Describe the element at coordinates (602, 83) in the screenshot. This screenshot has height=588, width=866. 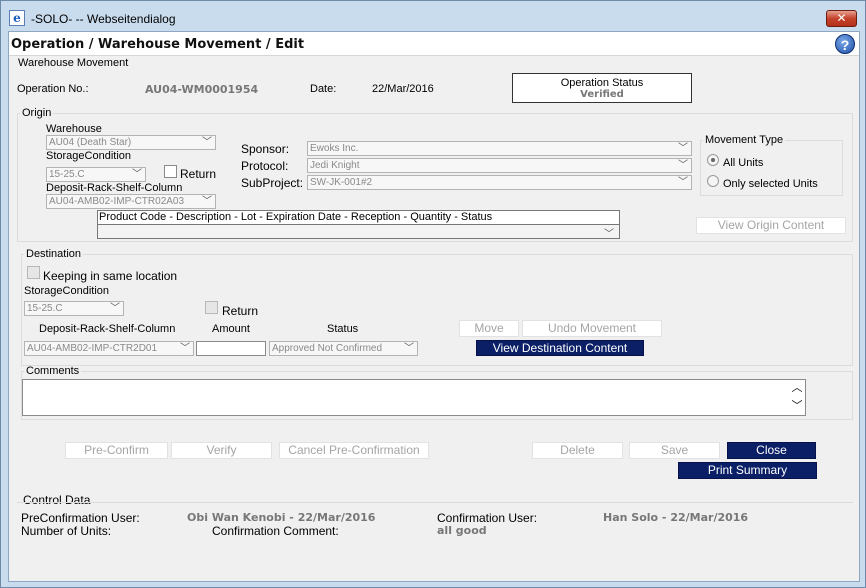
I see `operation-status-label: Operation Status` at that location.